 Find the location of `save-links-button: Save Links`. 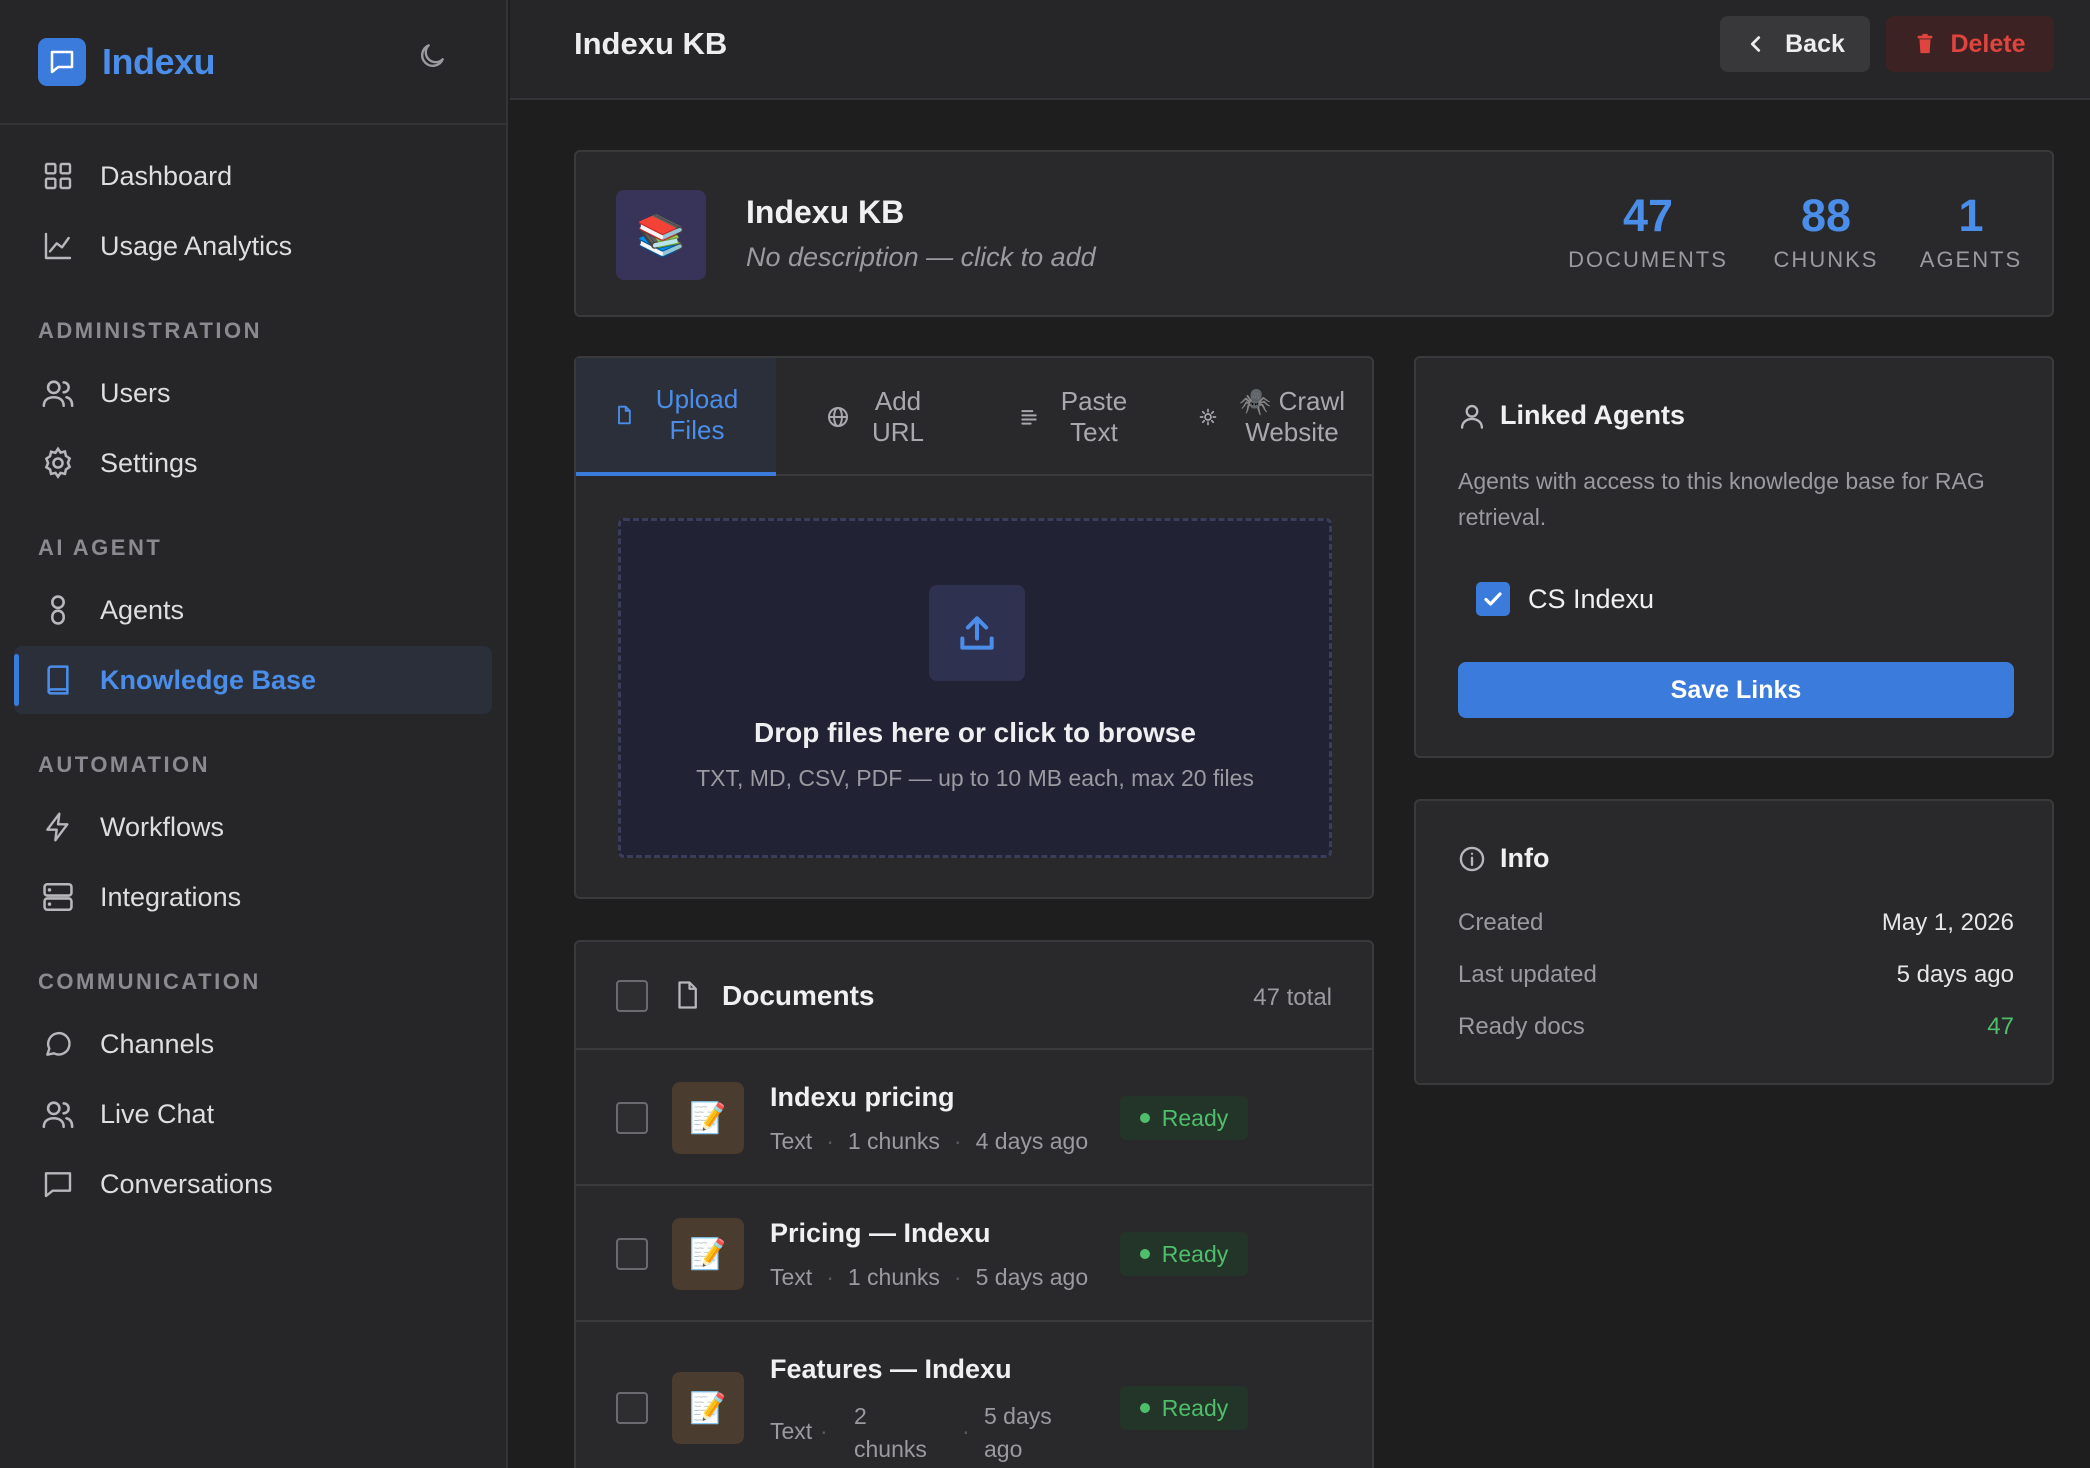

save-links-button: Save Links is located at coordinates (1736, 690).